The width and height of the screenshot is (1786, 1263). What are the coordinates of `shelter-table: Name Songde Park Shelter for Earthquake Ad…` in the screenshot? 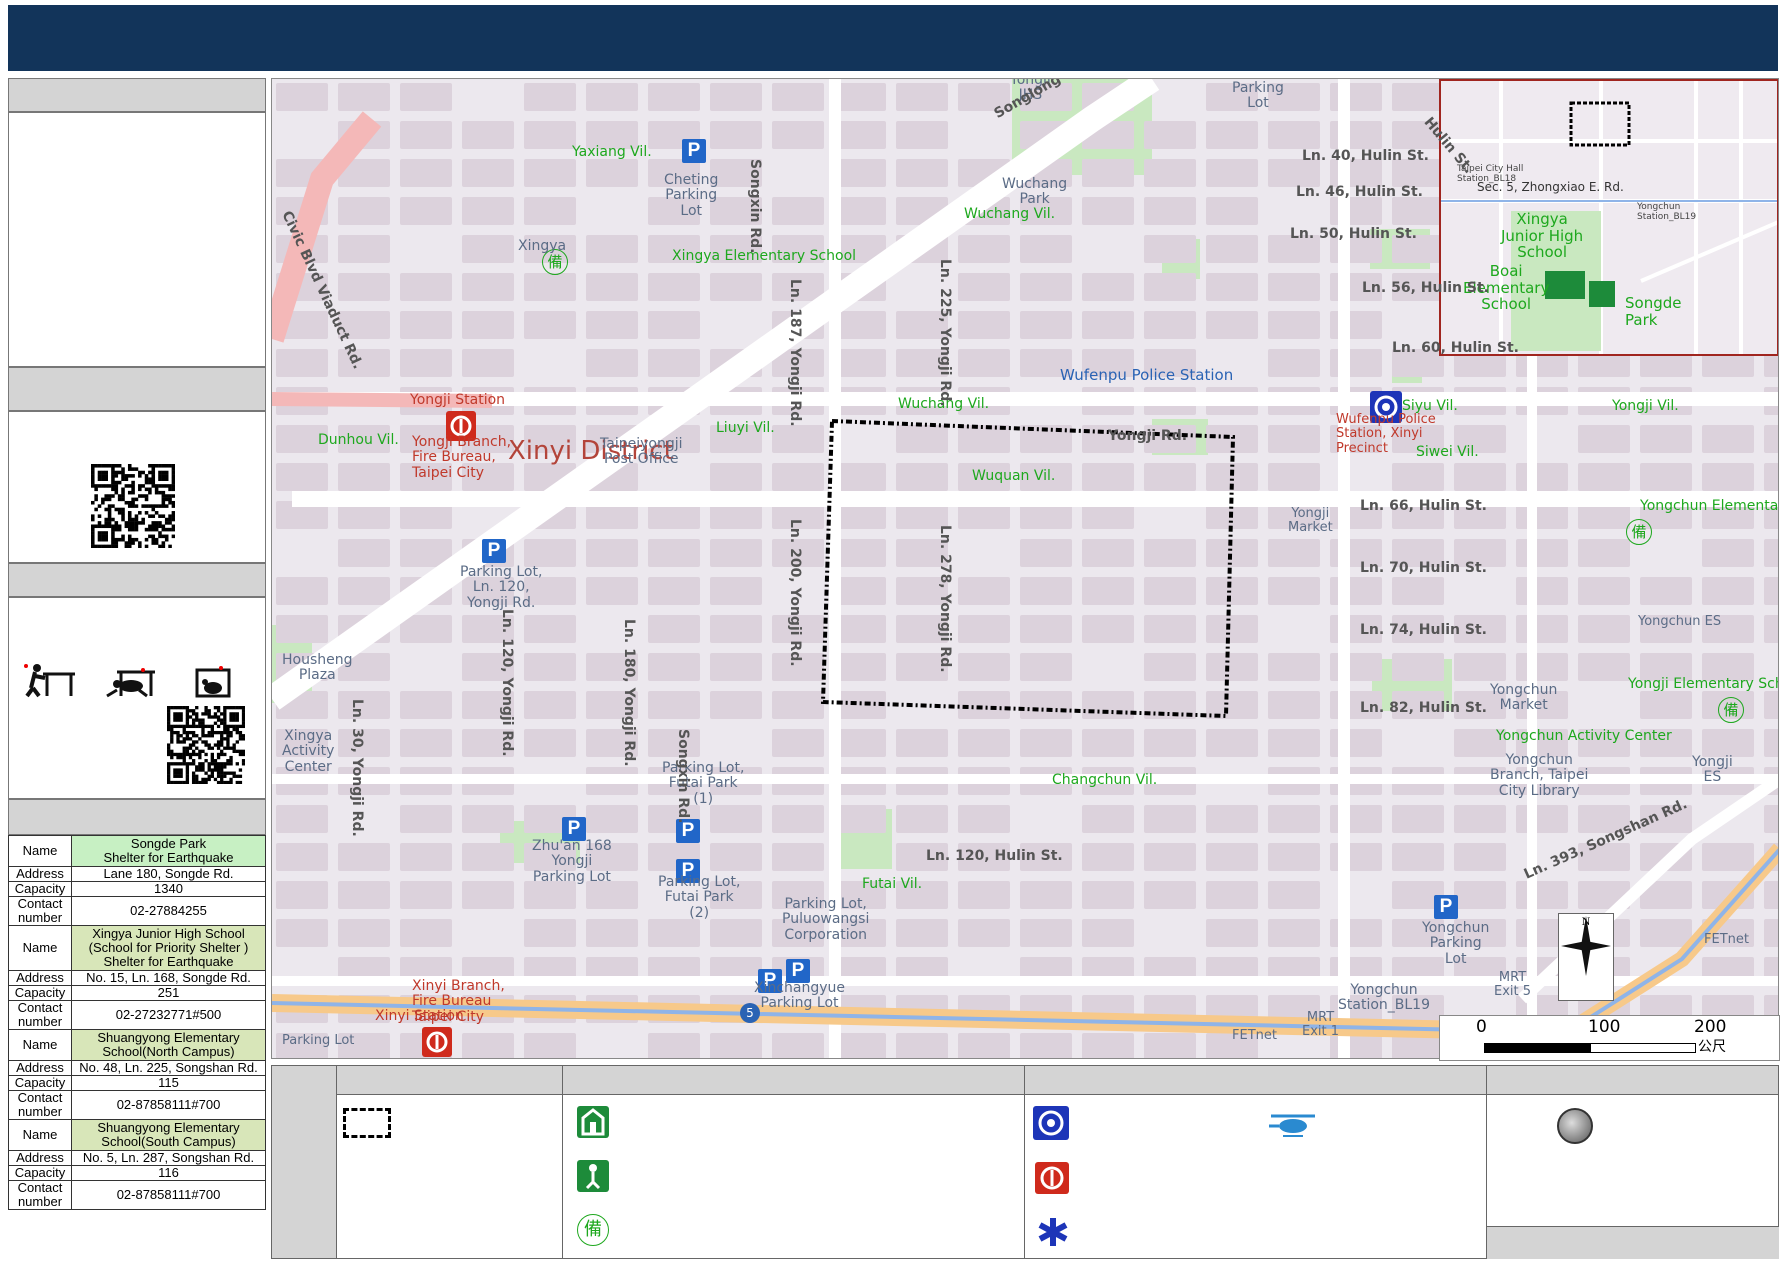 It's located at (137, 1022).